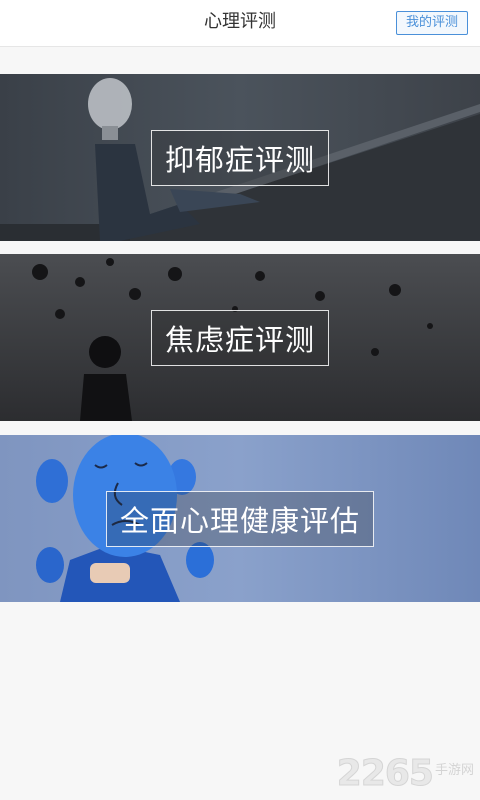 This screenshot has width=480, height=800. What do you see at coordinates (454, 770) in the screenshot?
I see `watermark-text: 手游网` at bounding box center [454, 770].